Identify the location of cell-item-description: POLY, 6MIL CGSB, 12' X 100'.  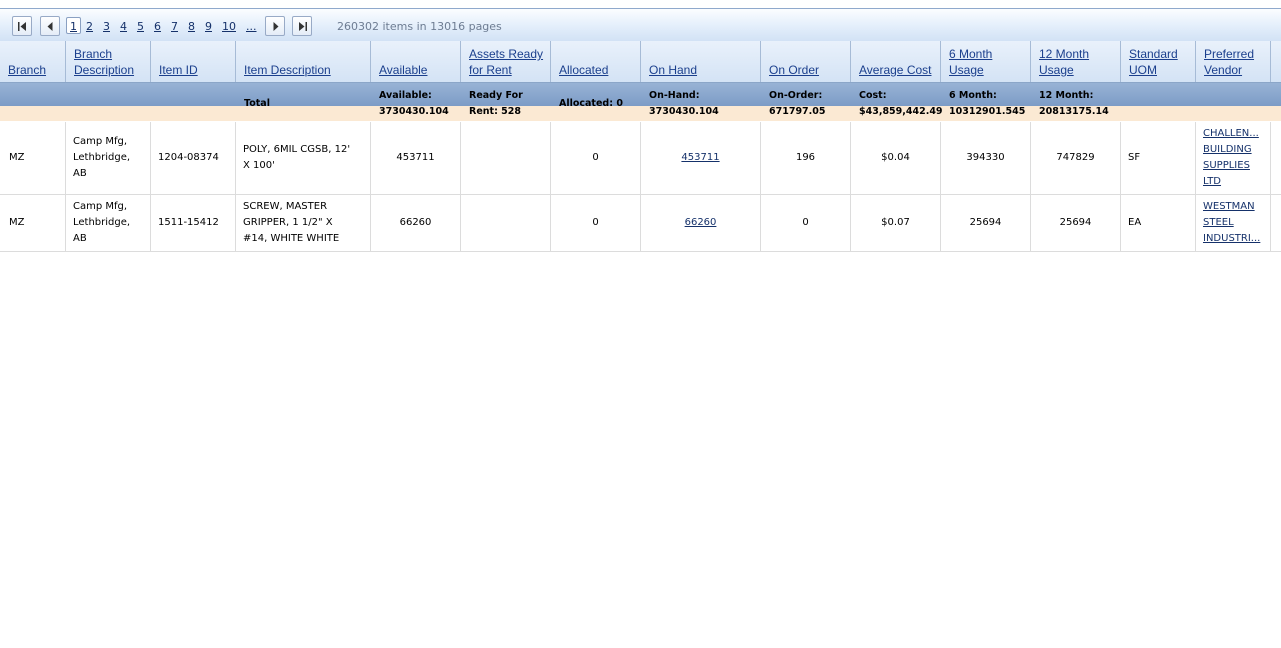
(303, 158).